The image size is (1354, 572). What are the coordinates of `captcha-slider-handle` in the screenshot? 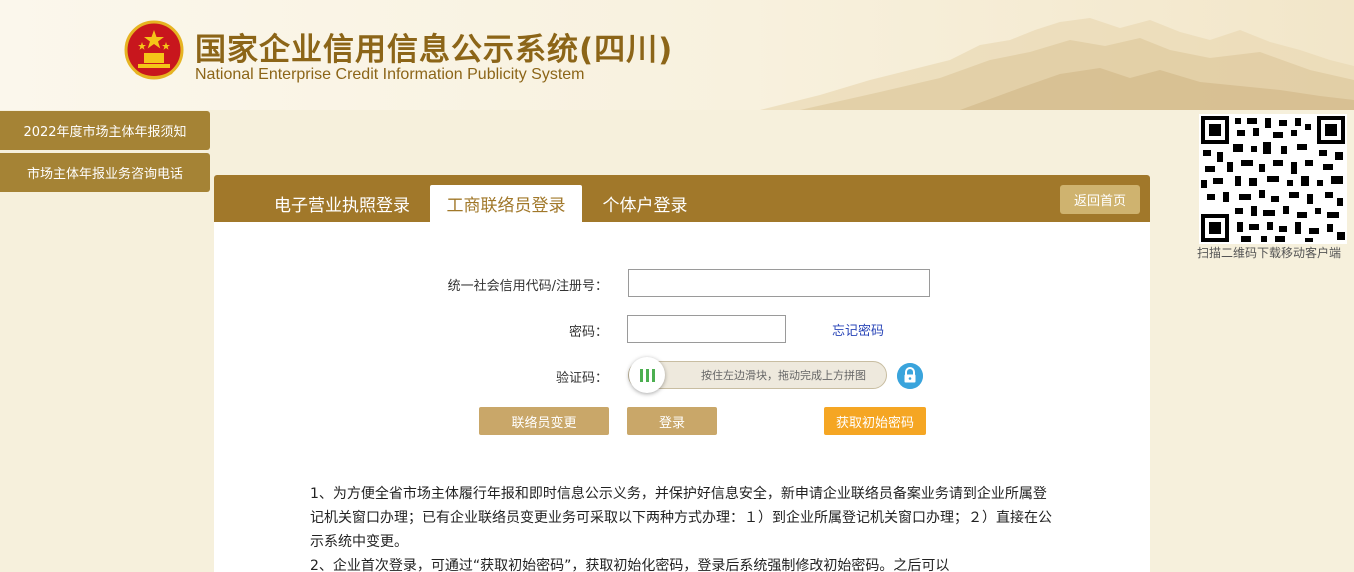 It's located at (647, 375).